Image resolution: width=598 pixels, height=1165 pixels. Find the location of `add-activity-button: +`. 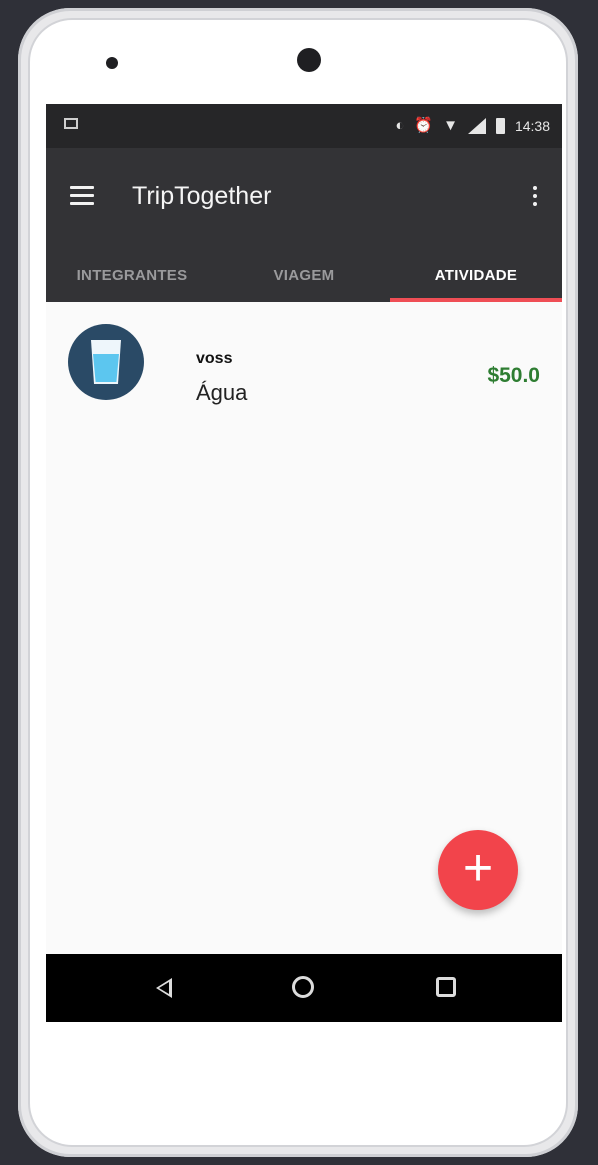

add-activity-button: + is located at coordinates (478, 870).